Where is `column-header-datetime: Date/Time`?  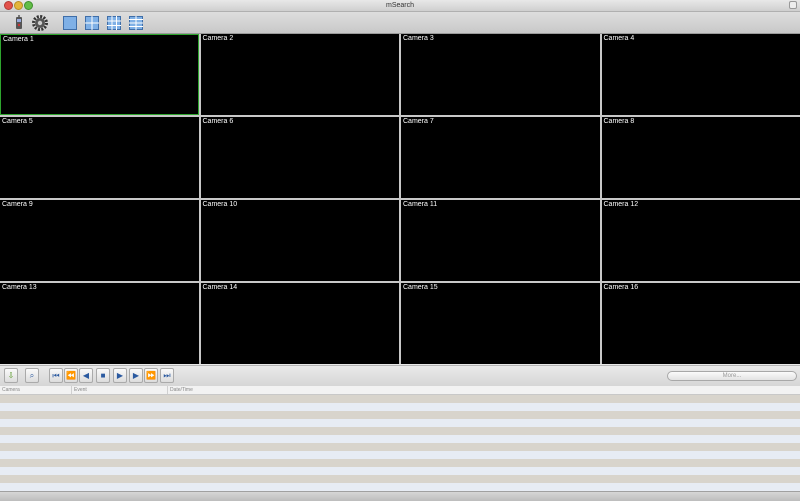 column-header-datetime: Date/Time is located at coordinates (484, 390).